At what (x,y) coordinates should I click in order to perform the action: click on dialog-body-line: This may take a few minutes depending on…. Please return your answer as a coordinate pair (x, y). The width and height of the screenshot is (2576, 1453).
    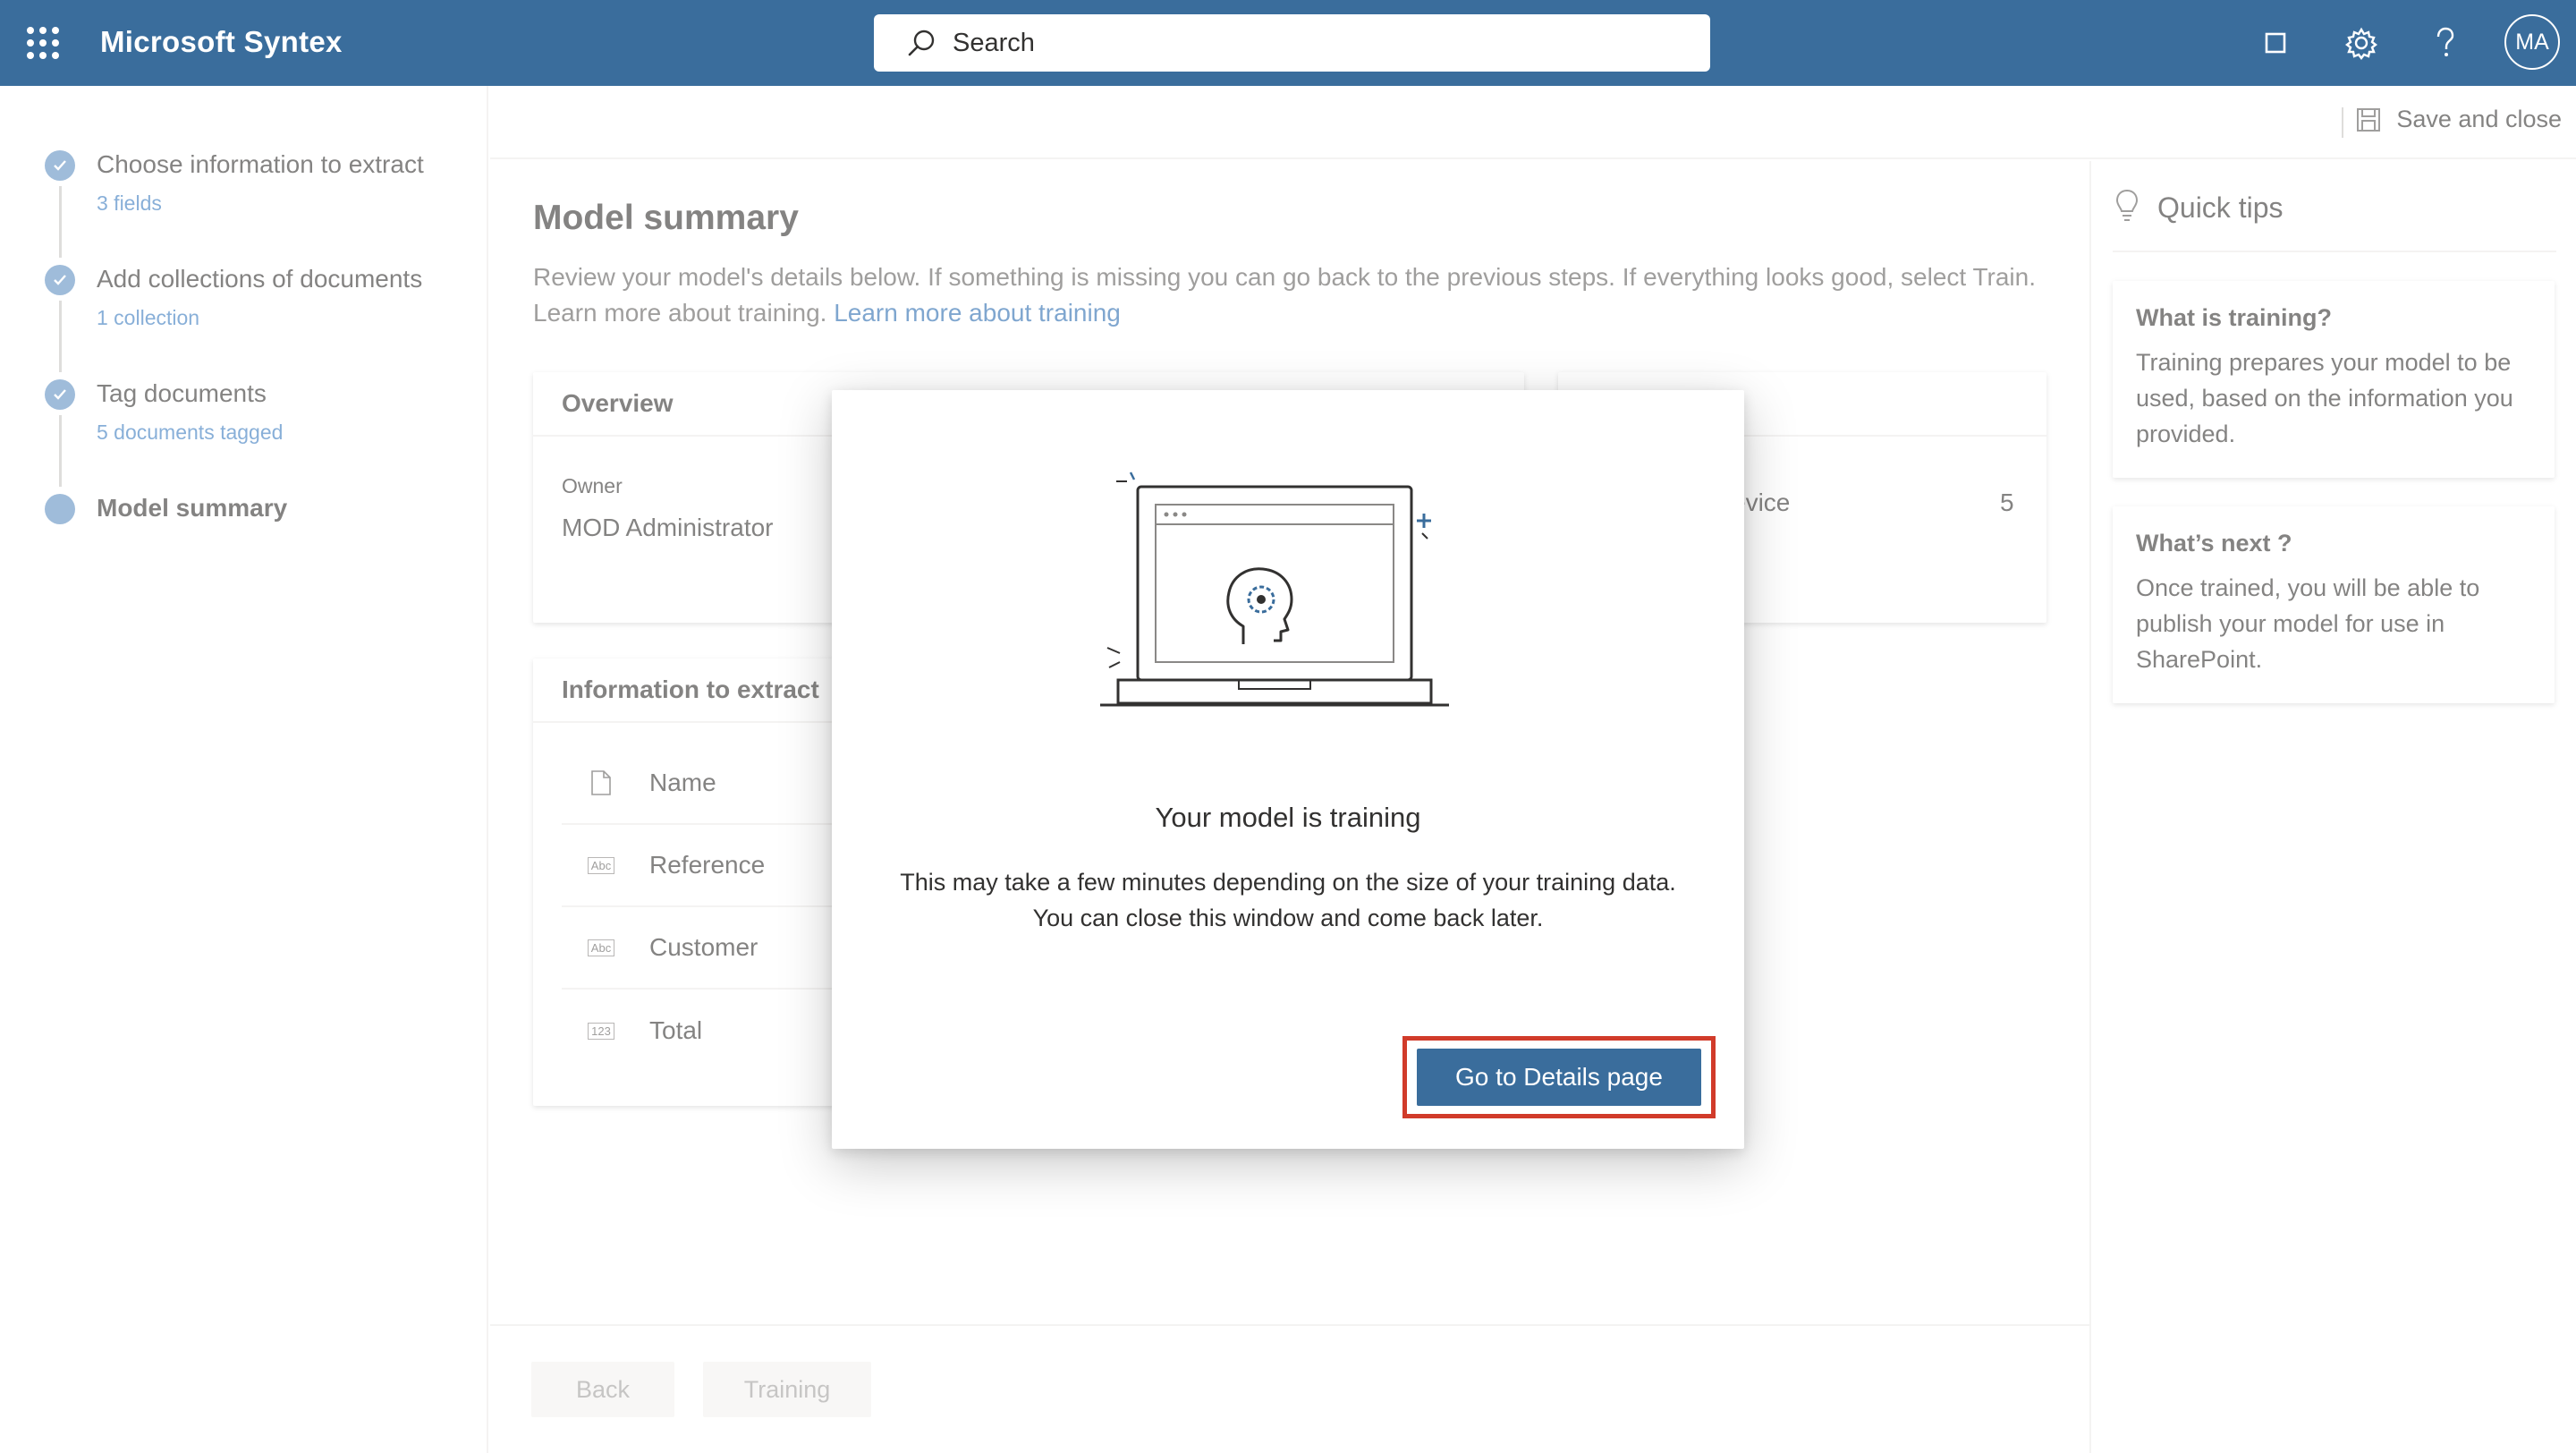
    Looking at the image, I should click on (1288, 882).